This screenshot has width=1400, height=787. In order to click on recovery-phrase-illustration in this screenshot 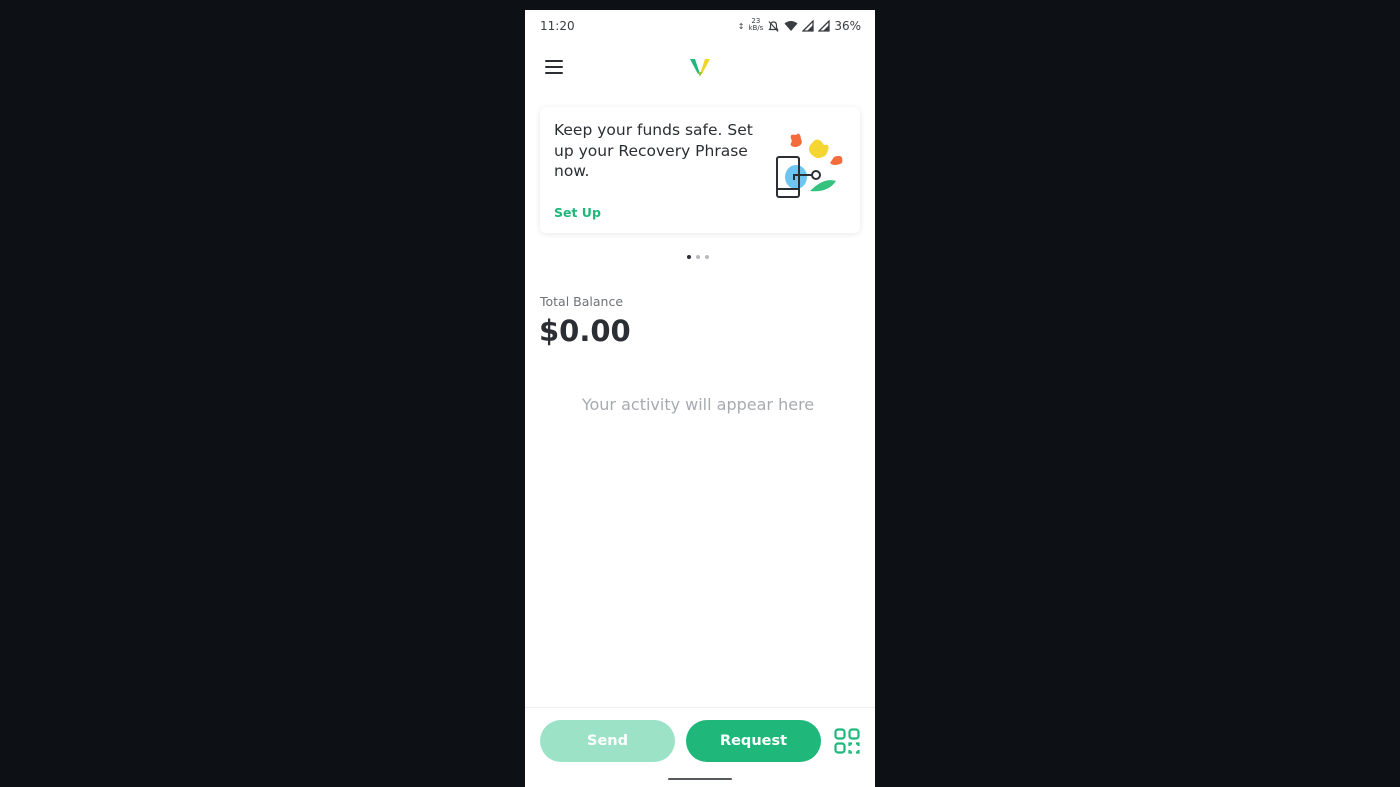, I will do `click(809, 165)`.